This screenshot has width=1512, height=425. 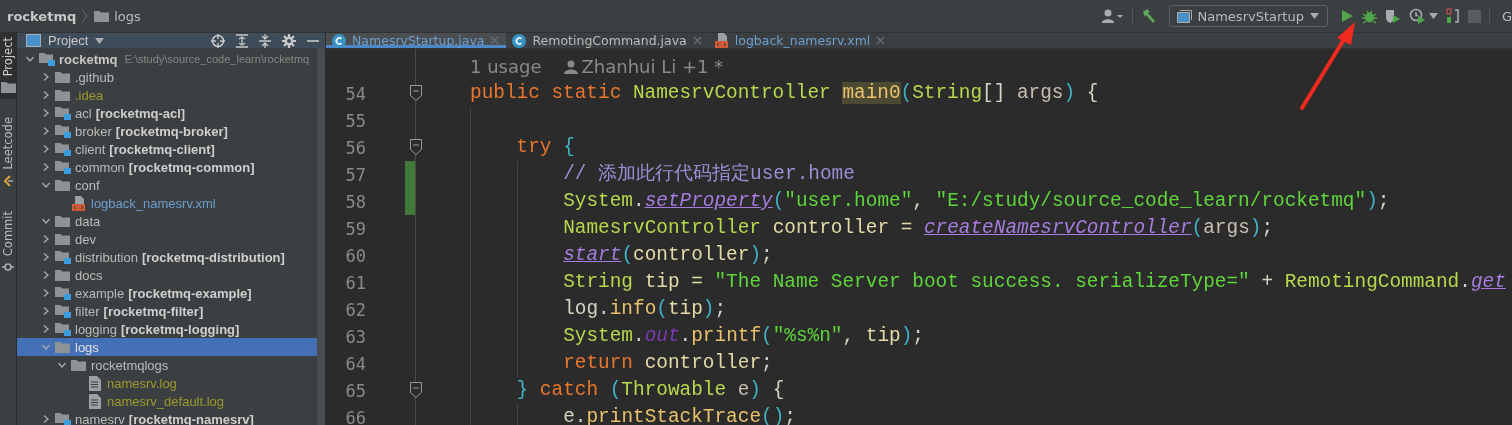 I want to click on code-text: ., so click(x=1465, y=282).